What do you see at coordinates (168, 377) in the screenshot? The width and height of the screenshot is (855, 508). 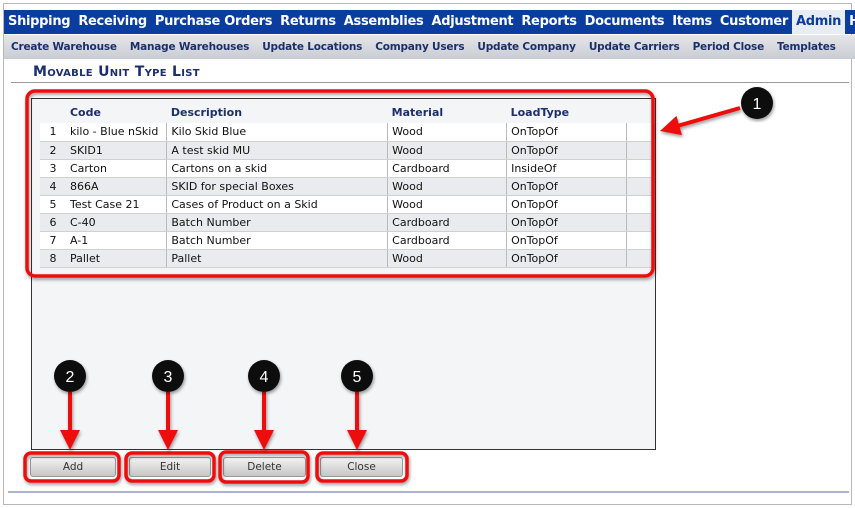 I see `annotation-number: 3` at bounding box center [168, 377].